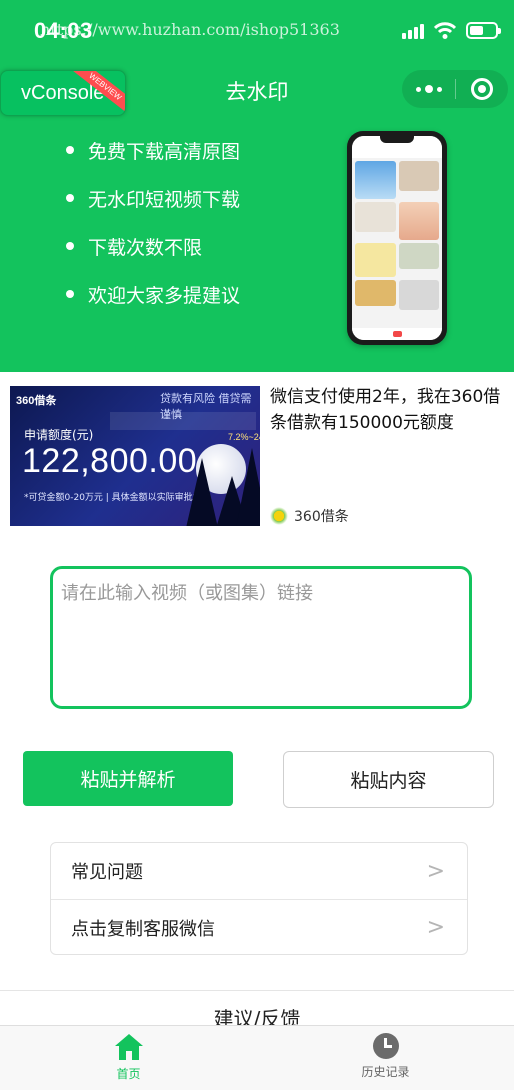  I want to click on menu-item-label: 常见问题, so click(107, 872).